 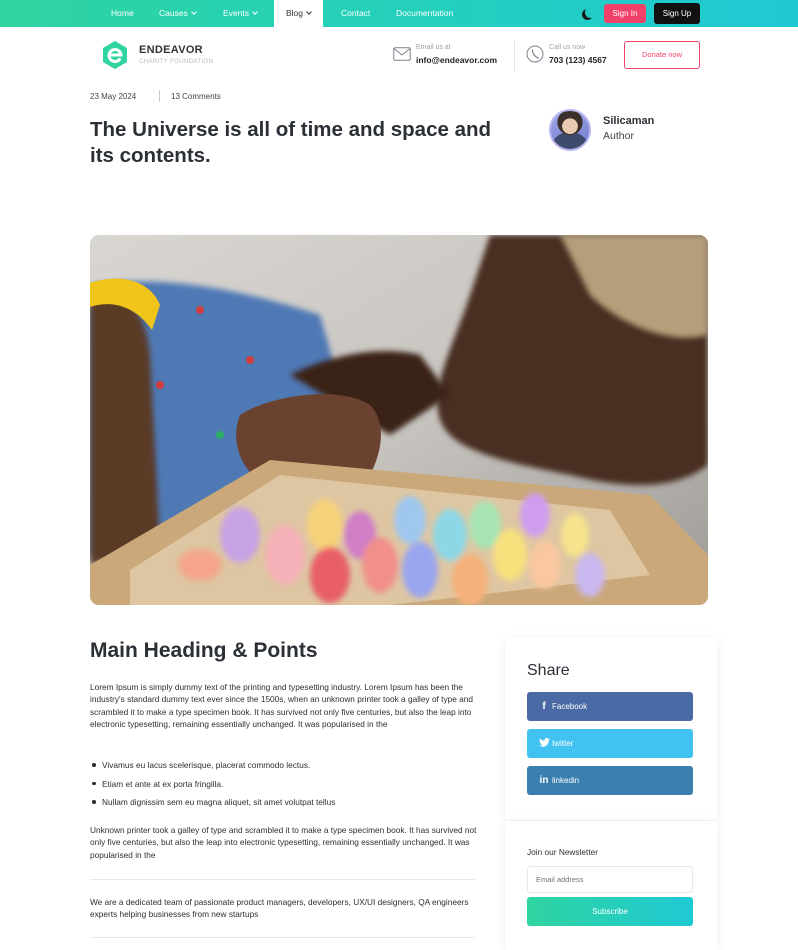 What do you see at coordinates (544, 706) in the screenshot?
I see `facebook-icon: f` at bounding box center [544, 706].